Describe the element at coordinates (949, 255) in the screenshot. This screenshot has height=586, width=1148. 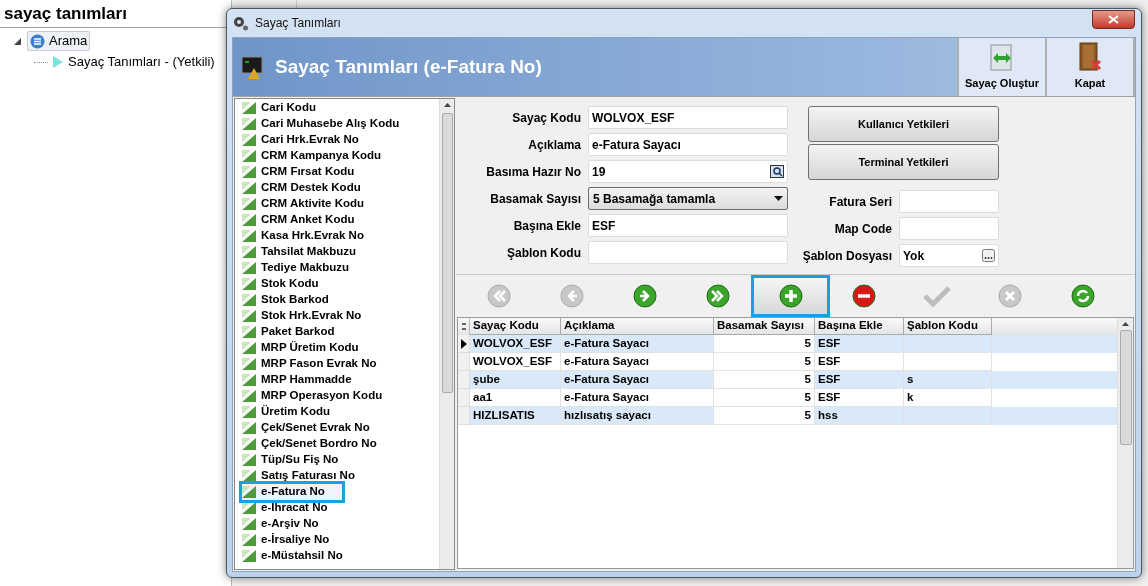
I see `file-field: Yok` at that location.